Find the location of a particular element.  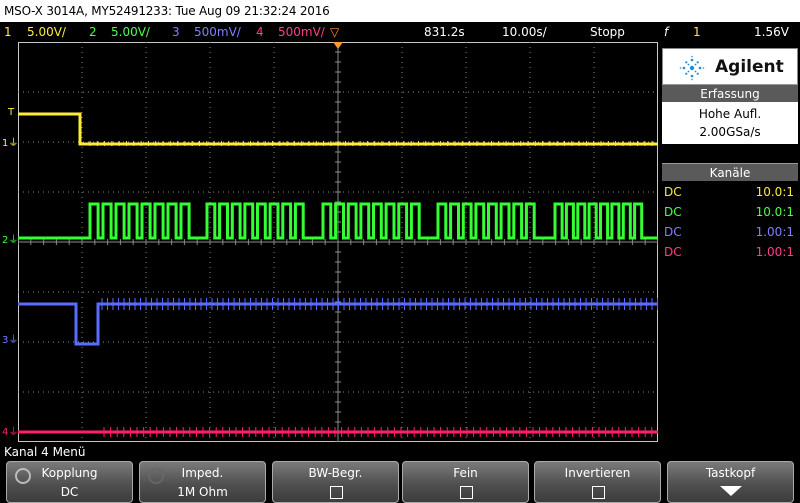

down-arrow-icon is located at coordinates (730, 491).